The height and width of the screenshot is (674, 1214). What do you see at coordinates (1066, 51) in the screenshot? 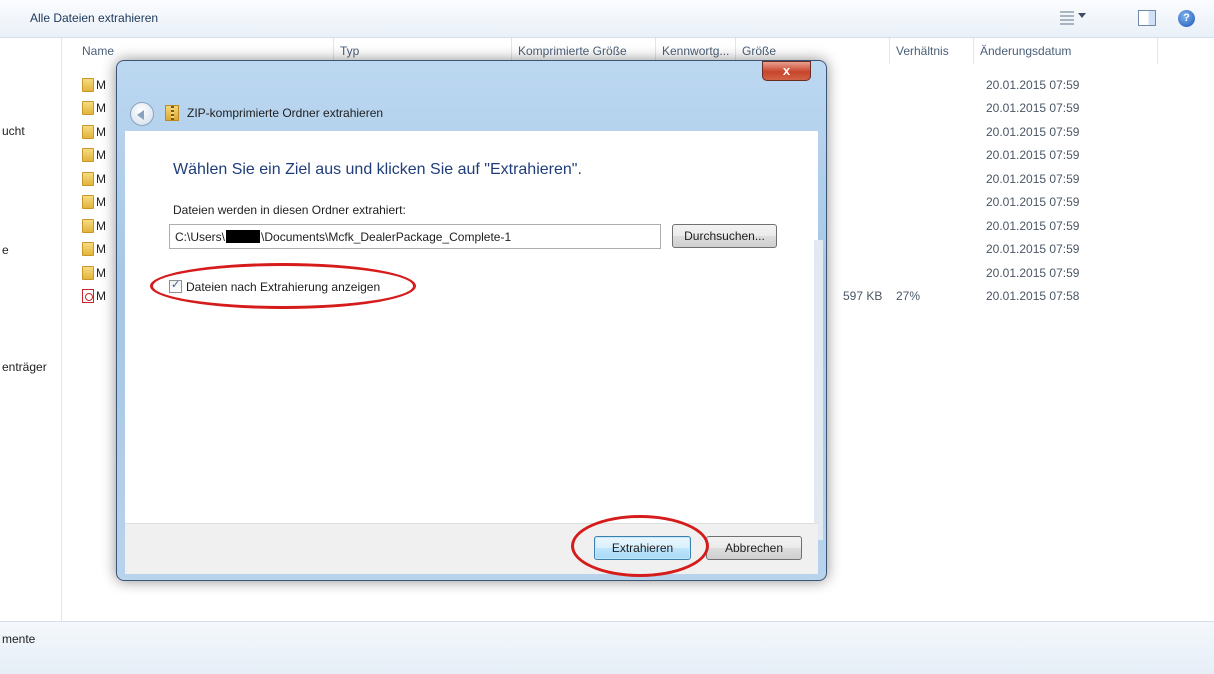
I see `column-header-modified: Änderungsdatum` at bounding box center [1066, 51].